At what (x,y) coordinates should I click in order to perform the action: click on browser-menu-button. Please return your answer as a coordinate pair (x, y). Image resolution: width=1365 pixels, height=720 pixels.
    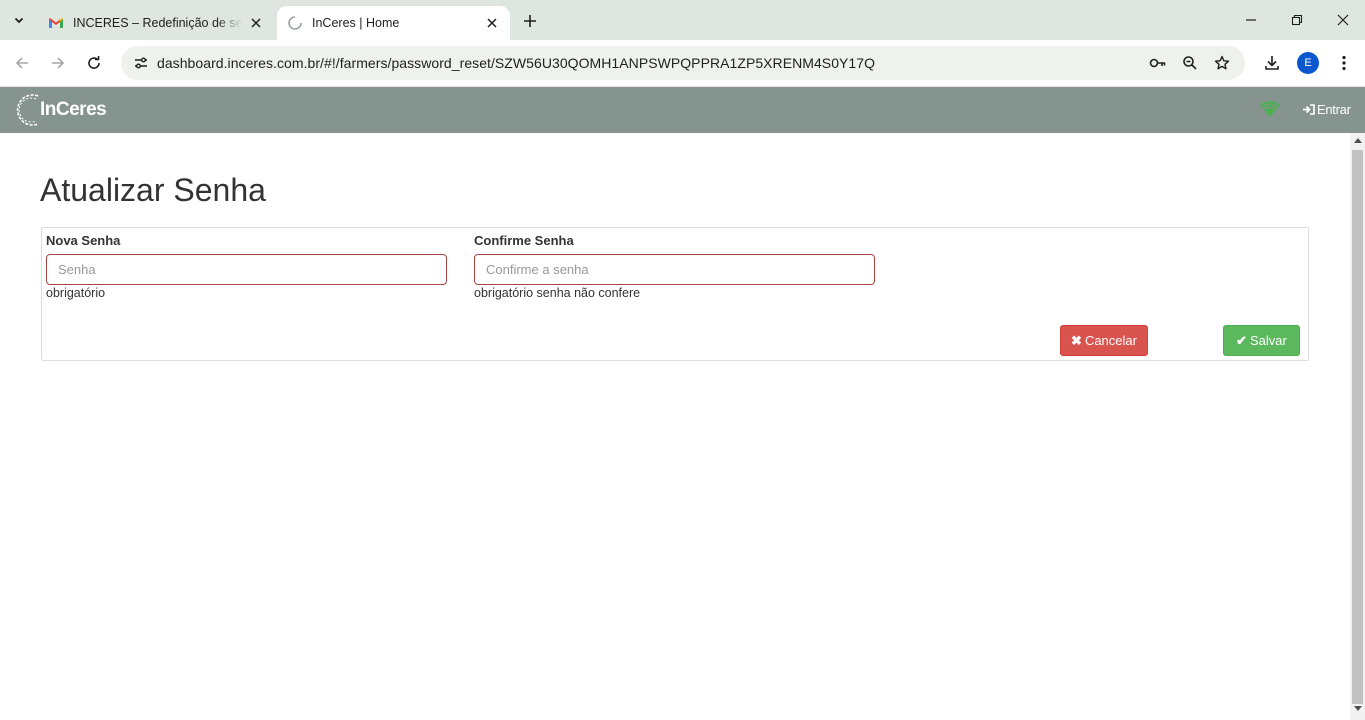
    Looking at the image, I should click on (1344, 63).